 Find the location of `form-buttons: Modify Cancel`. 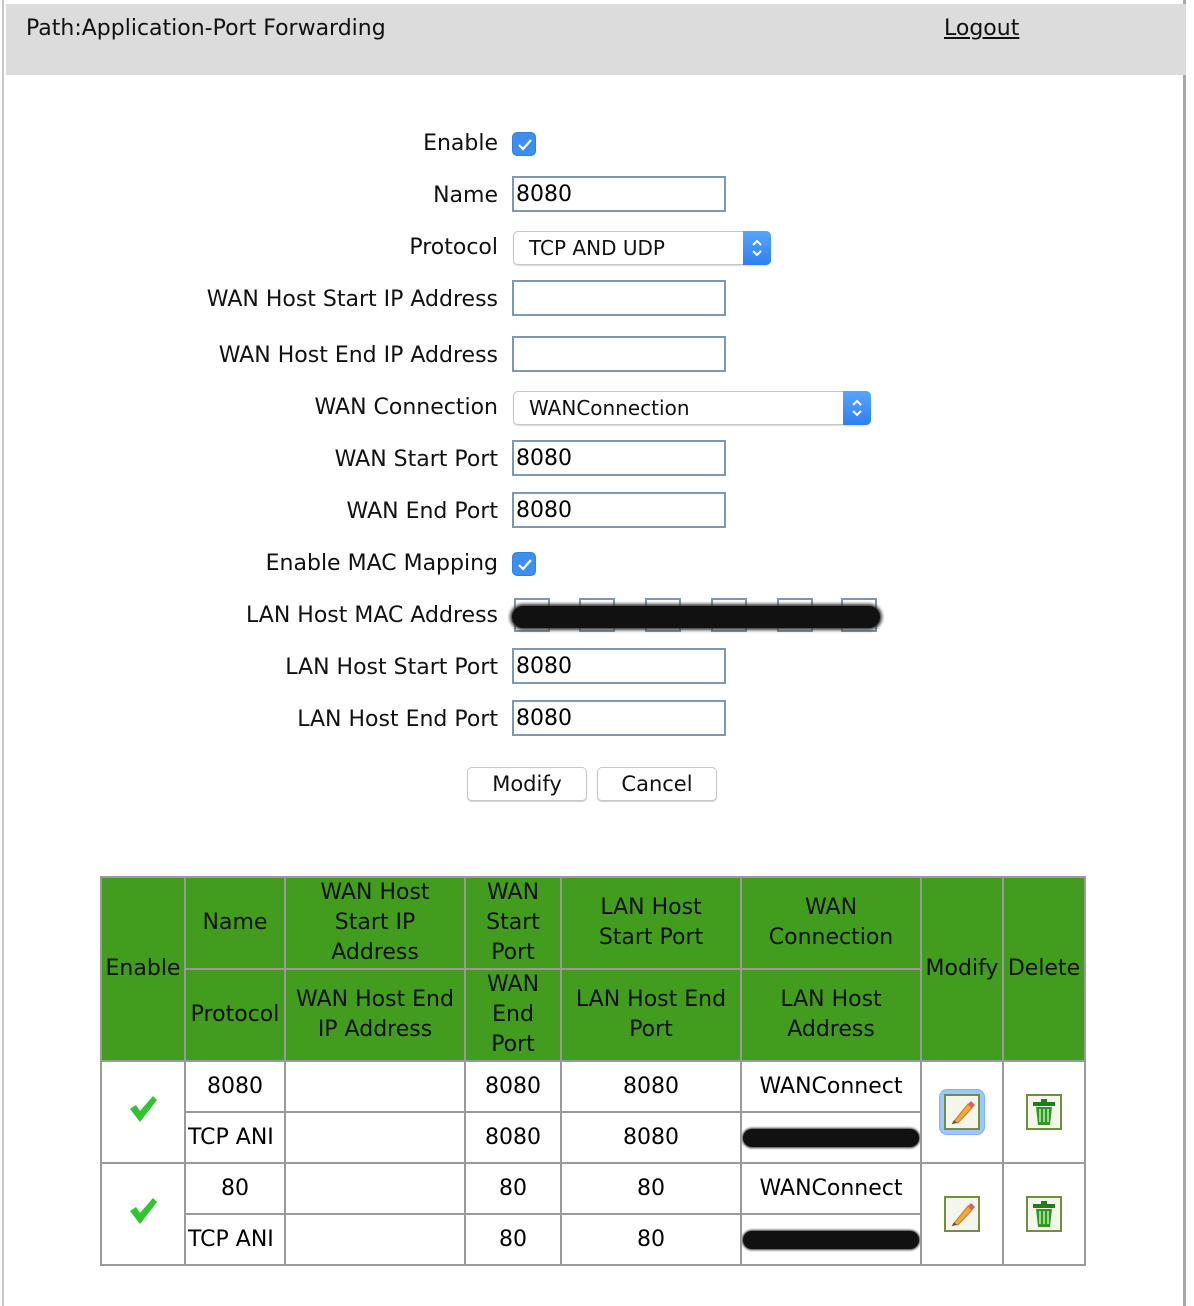

form-buttons: Modify Cancel is located at coordinates (597, 787).